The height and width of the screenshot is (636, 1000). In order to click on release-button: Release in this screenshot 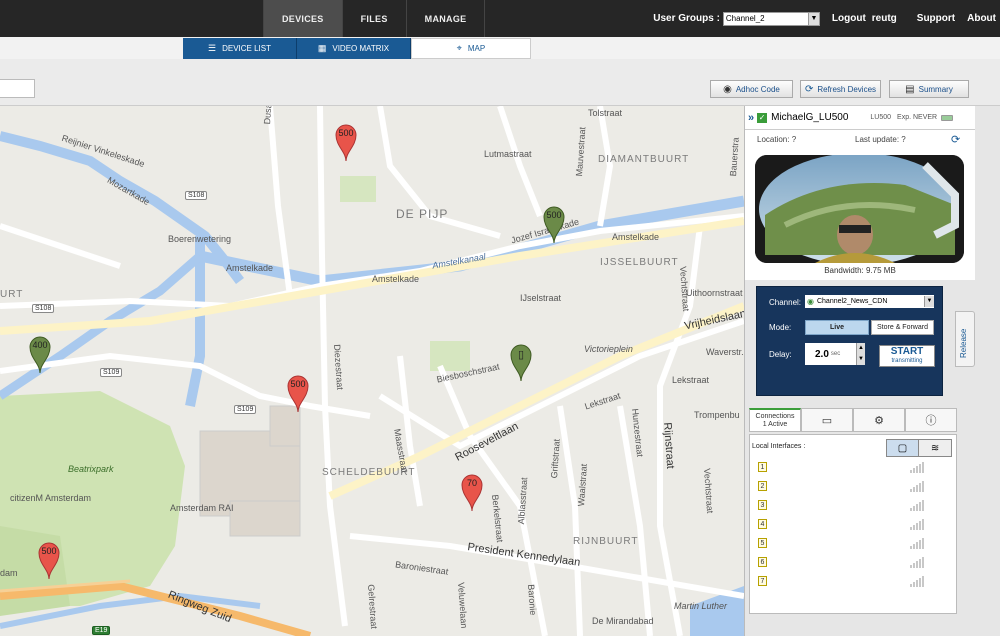, I will do `click(965, 339)`.